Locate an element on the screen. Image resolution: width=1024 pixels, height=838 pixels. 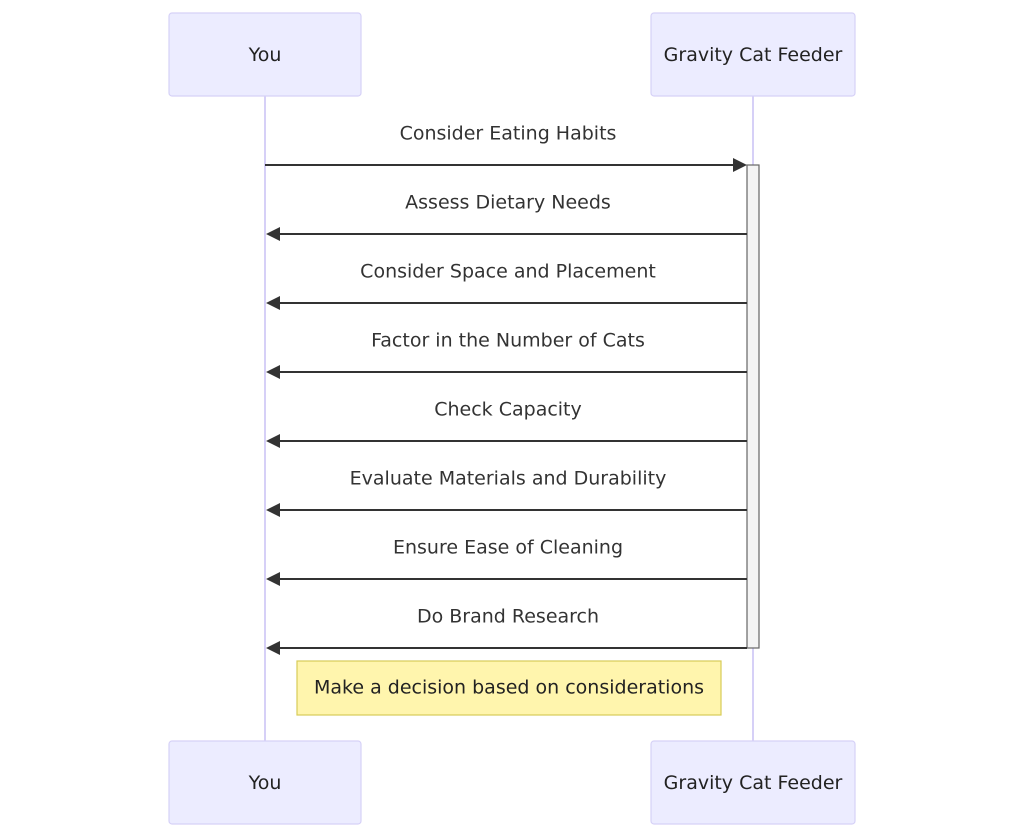
message-label: Consider Space and Placement is located at coordinates (508, 272).